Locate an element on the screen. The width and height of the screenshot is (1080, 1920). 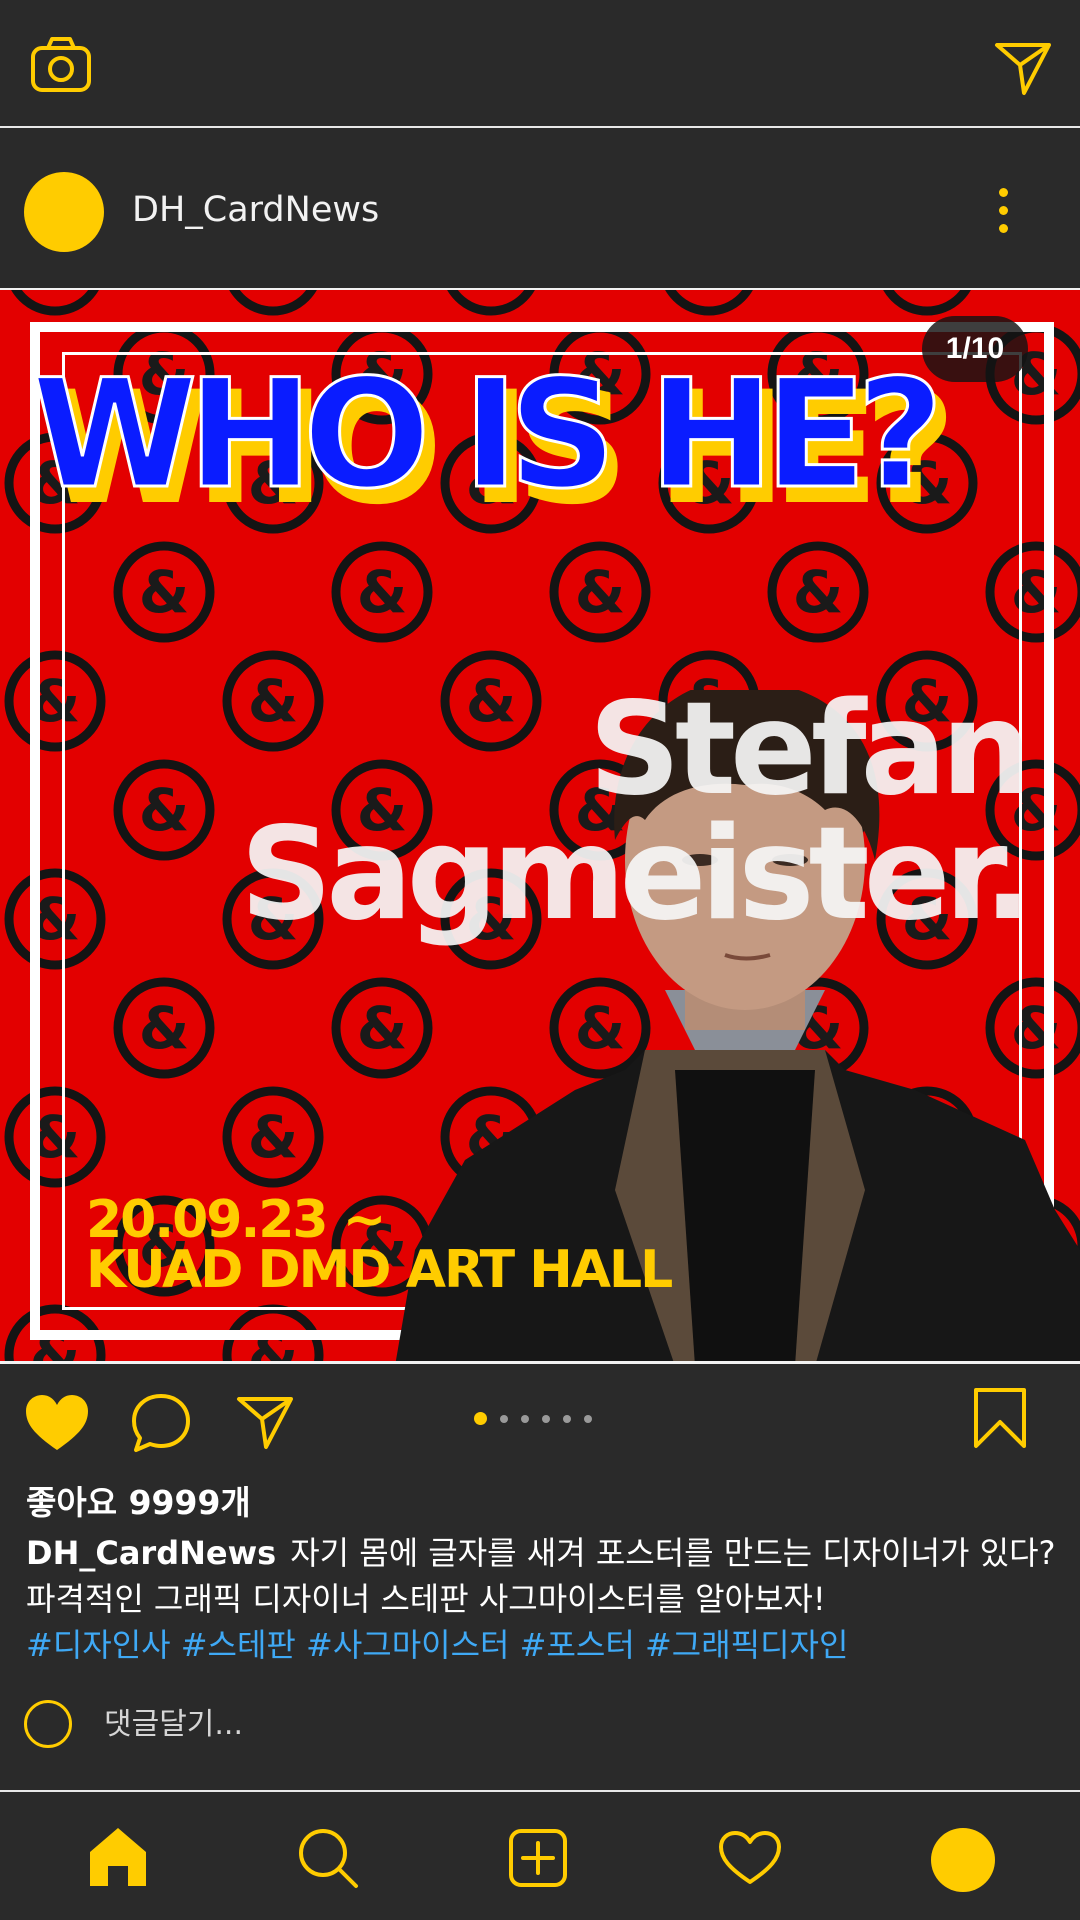
profile-avatar is located at coordinates (963, 1860).